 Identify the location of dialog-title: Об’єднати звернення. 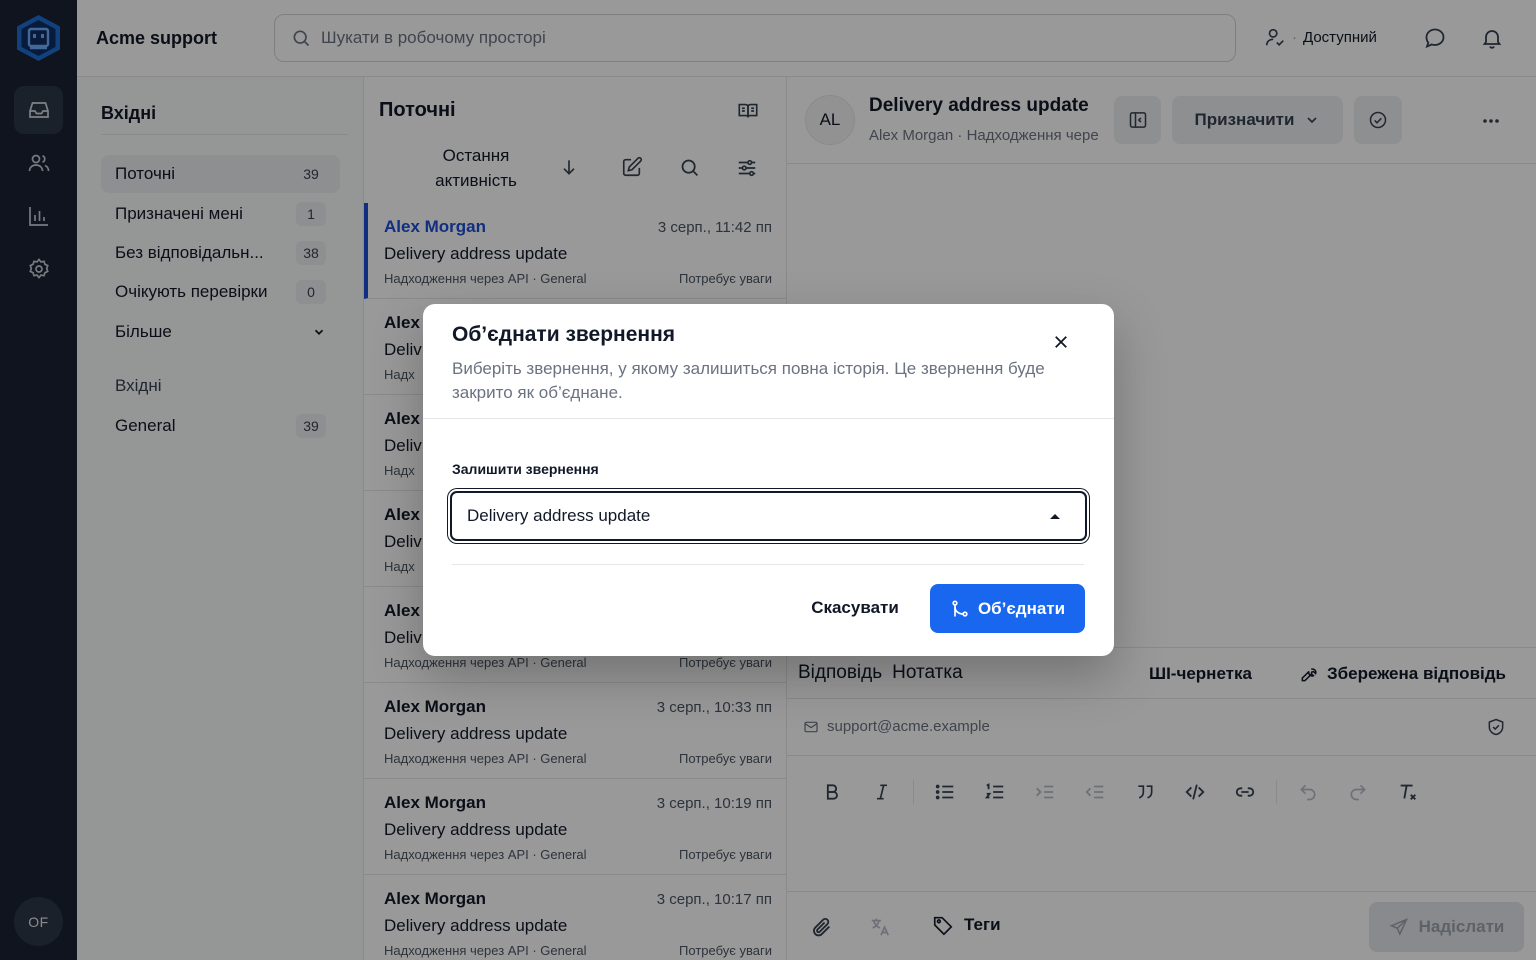
(564, 334).